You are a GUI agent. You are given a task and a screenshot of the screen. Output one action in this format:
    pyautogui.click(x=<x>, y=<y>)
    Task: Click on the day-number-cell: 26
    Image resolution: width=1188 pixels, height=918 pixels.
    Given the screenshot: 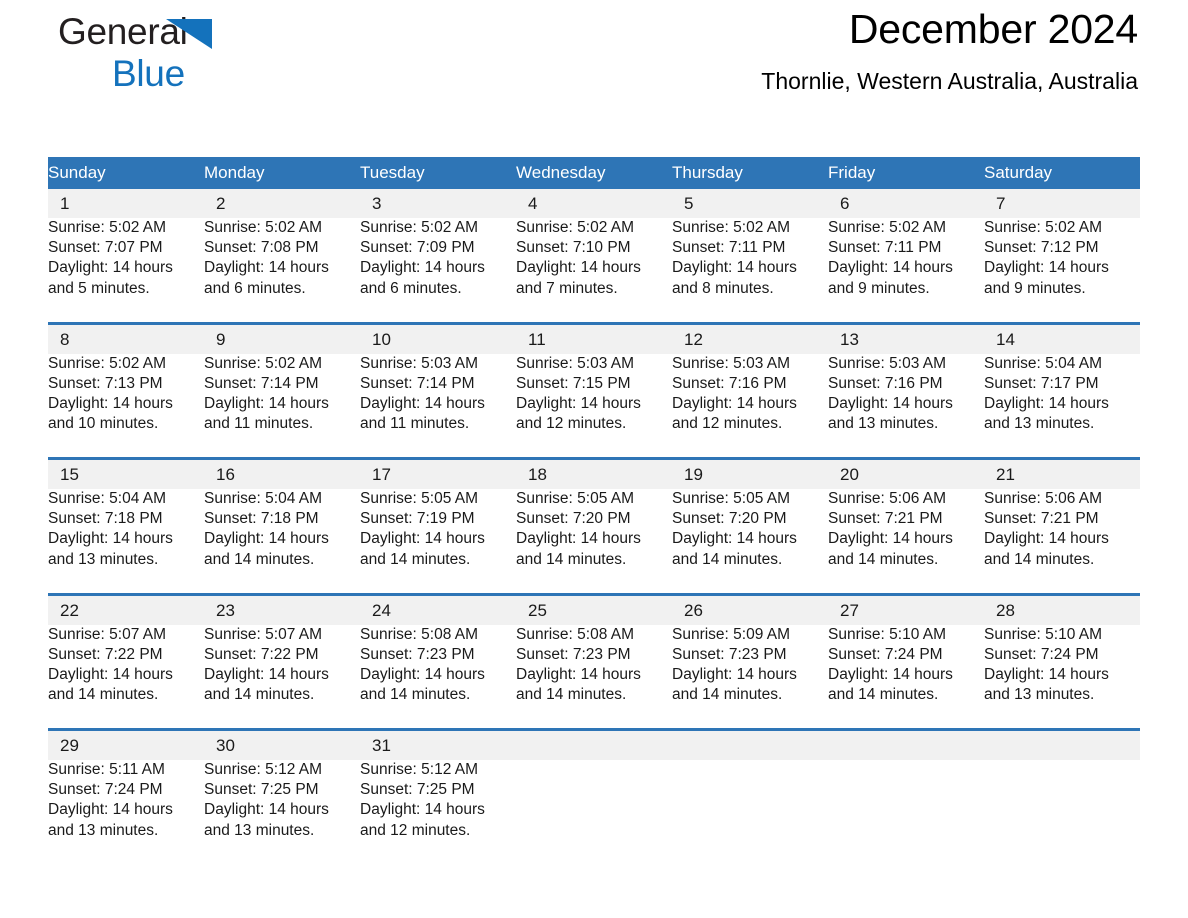 What is the action you would take?
    pyautogui.click(x=750, y=608)
    